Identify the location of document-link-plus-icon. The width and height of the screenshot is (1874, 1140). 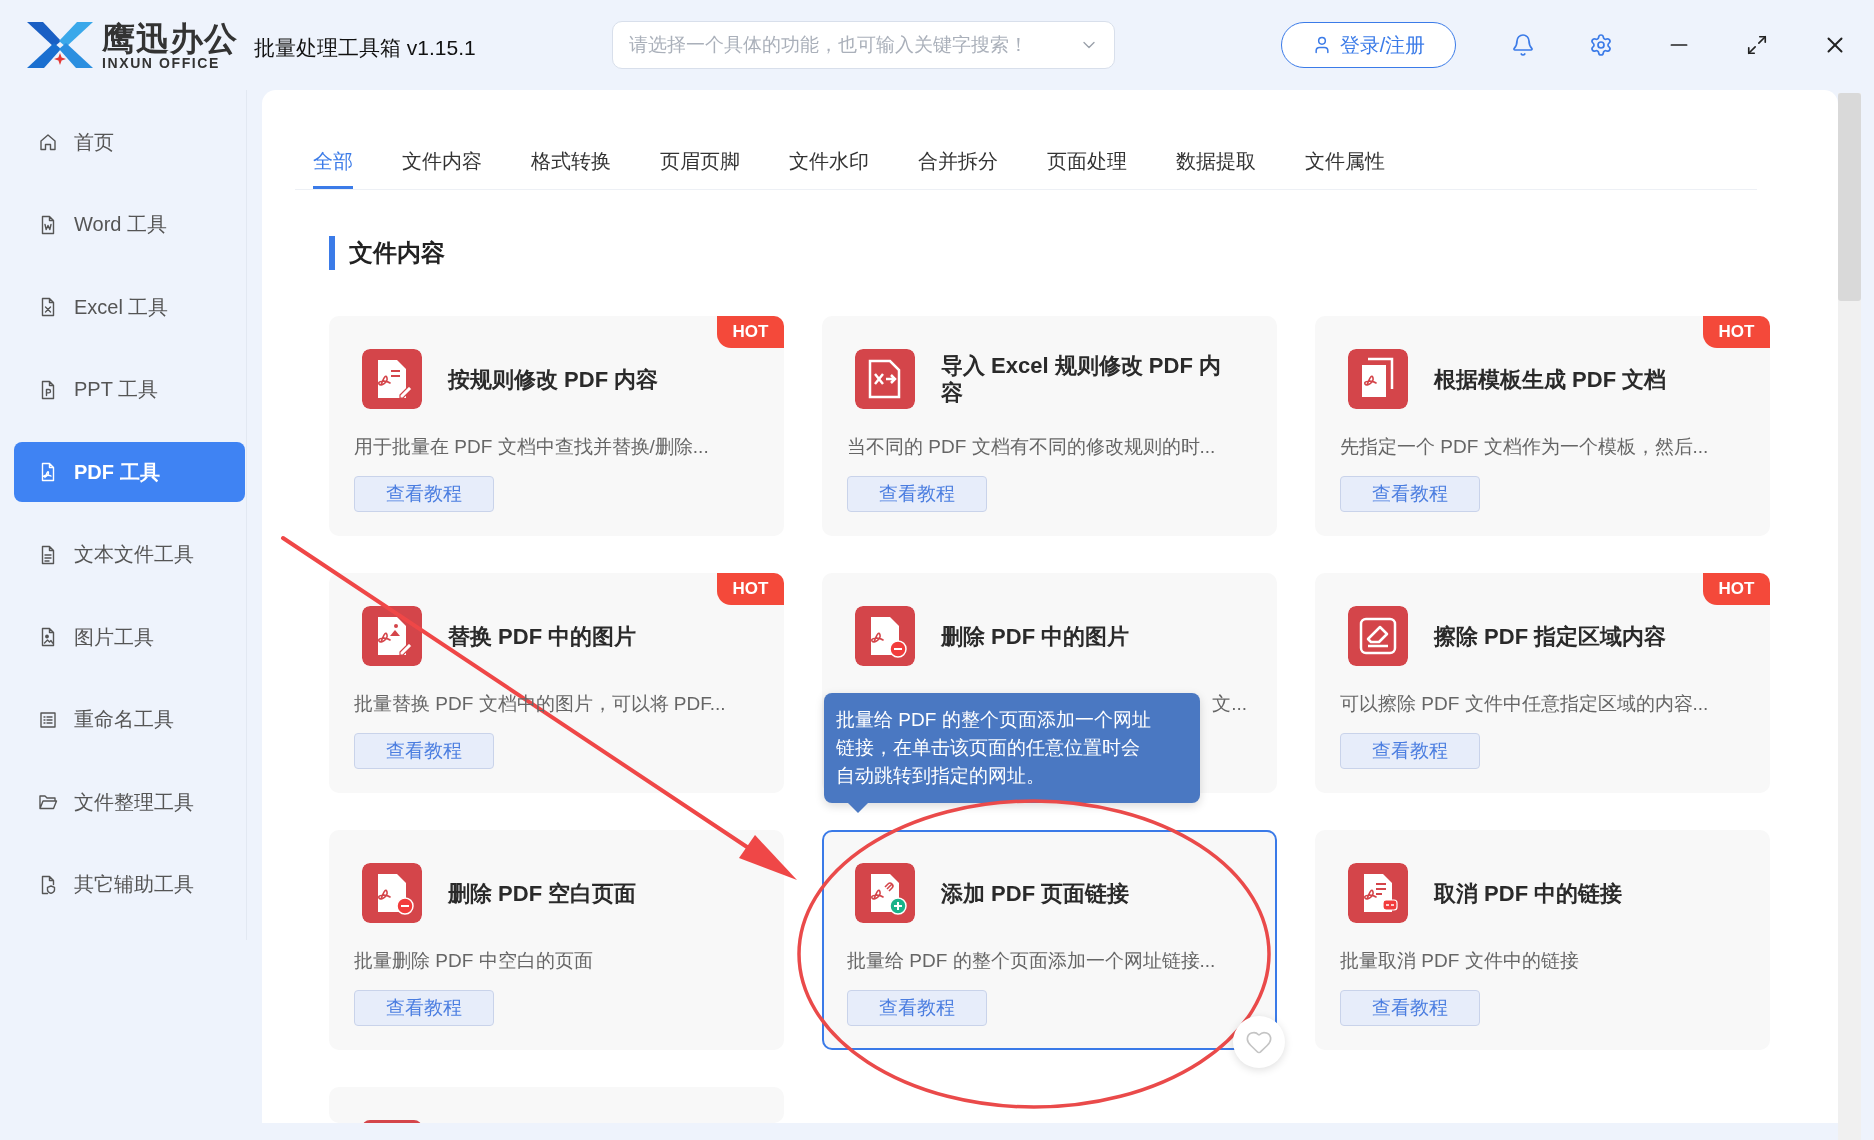
(885, 893).